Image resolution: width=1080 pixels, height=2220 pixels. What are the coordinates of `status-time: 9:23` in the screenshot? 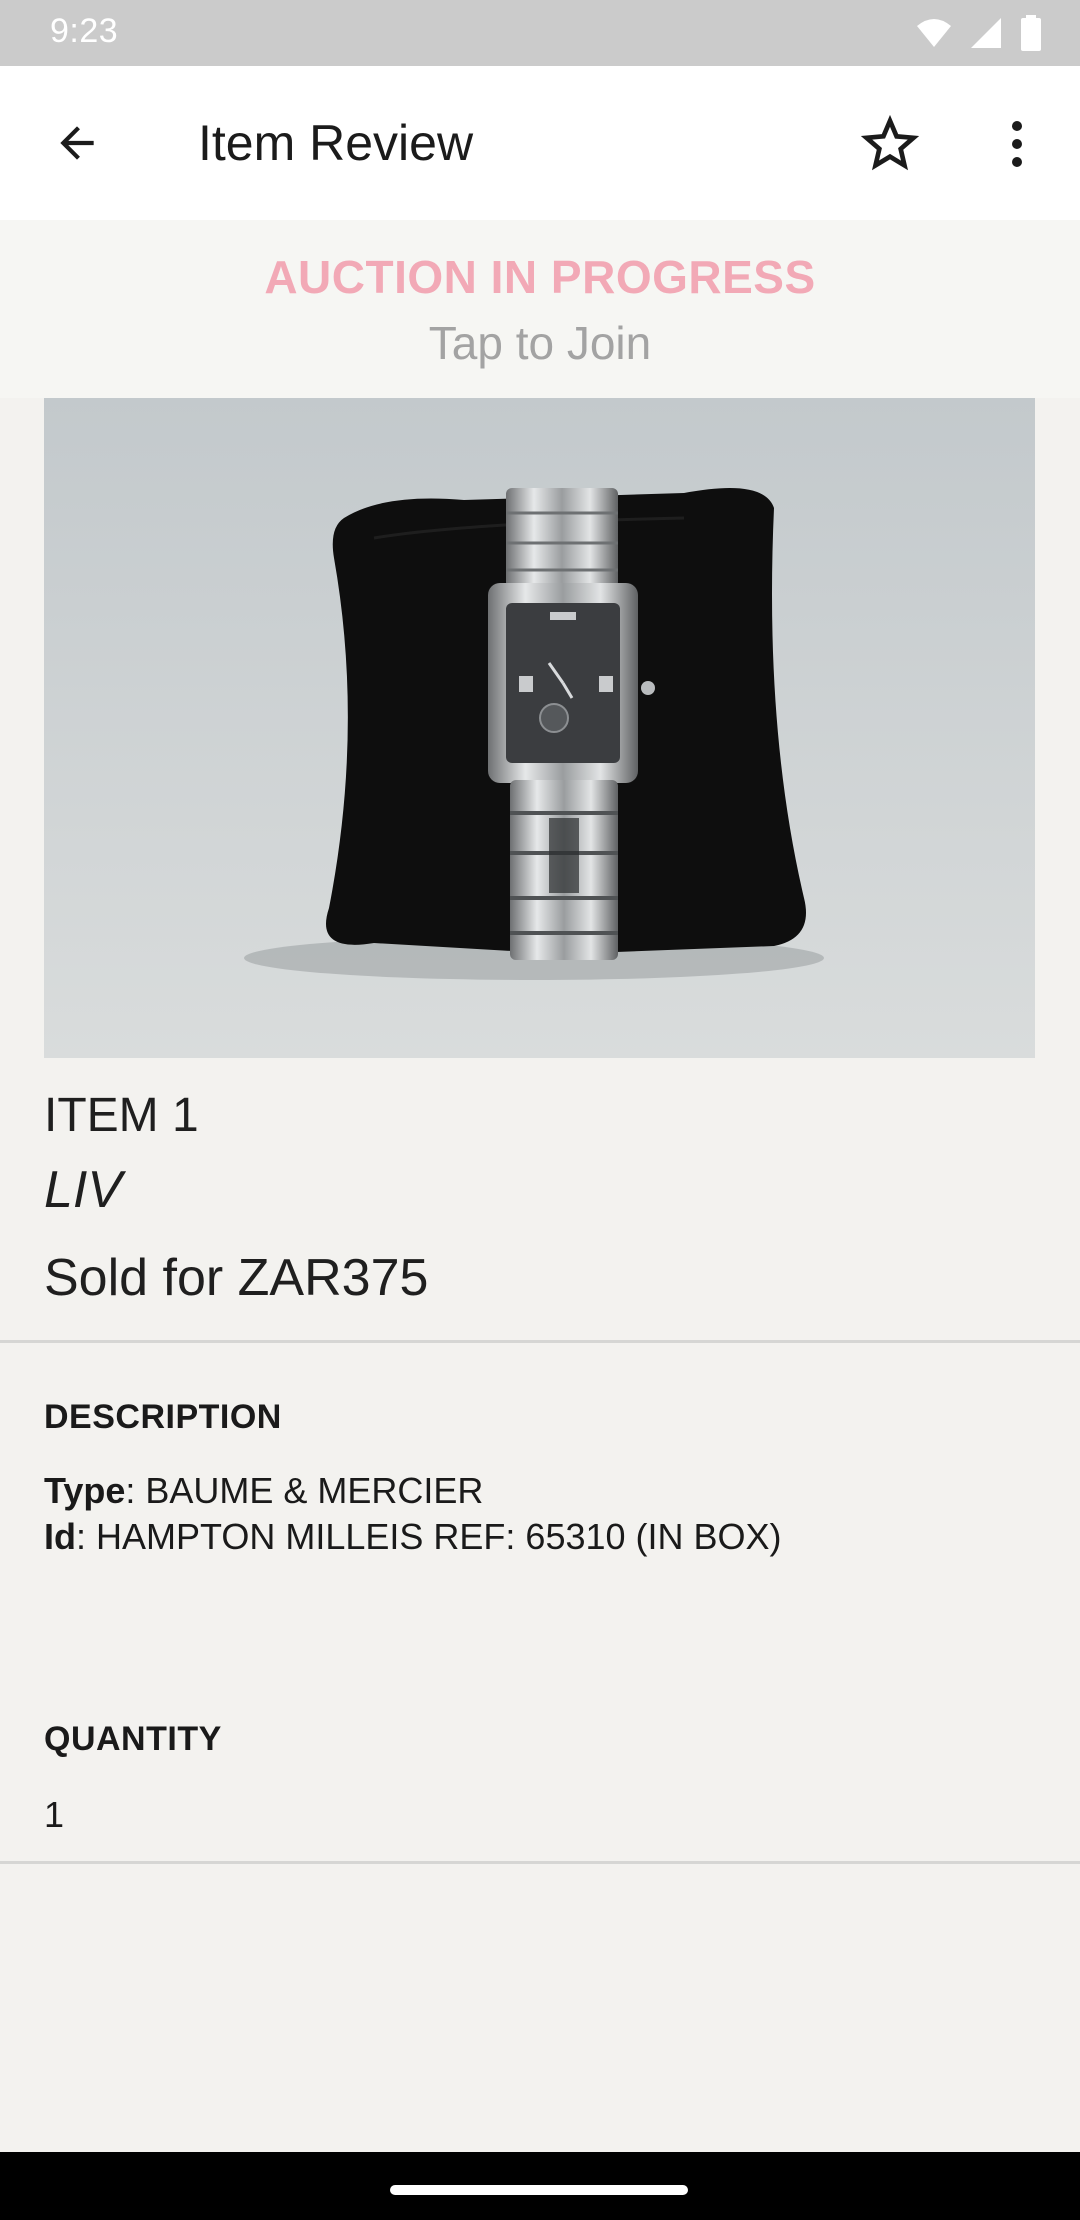 It's located at (84, 31).